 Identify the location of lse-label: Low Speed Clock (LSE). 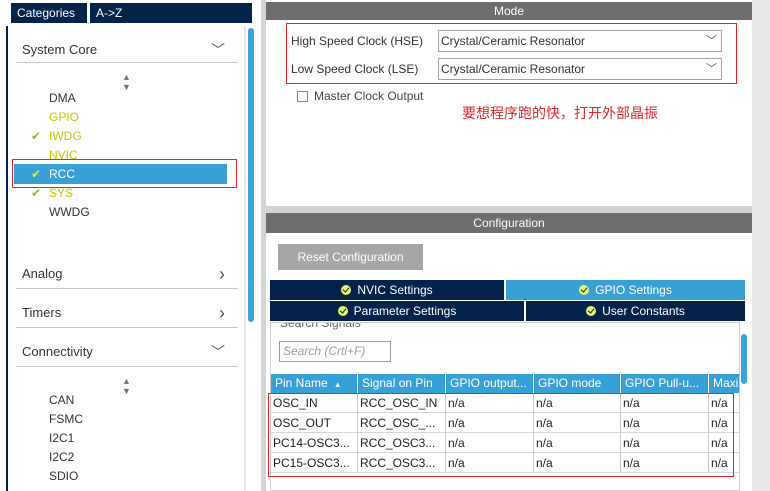
(355, 69).